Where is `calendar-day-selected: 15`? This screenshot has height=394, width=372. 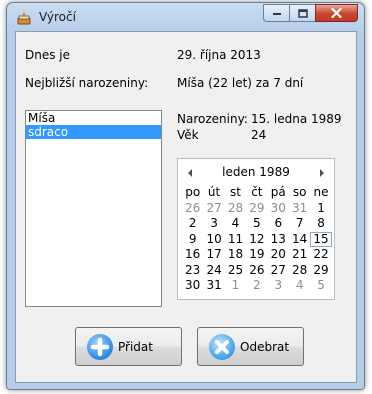
calendar-day-selected: 15 is located at coordinates (321, 239).